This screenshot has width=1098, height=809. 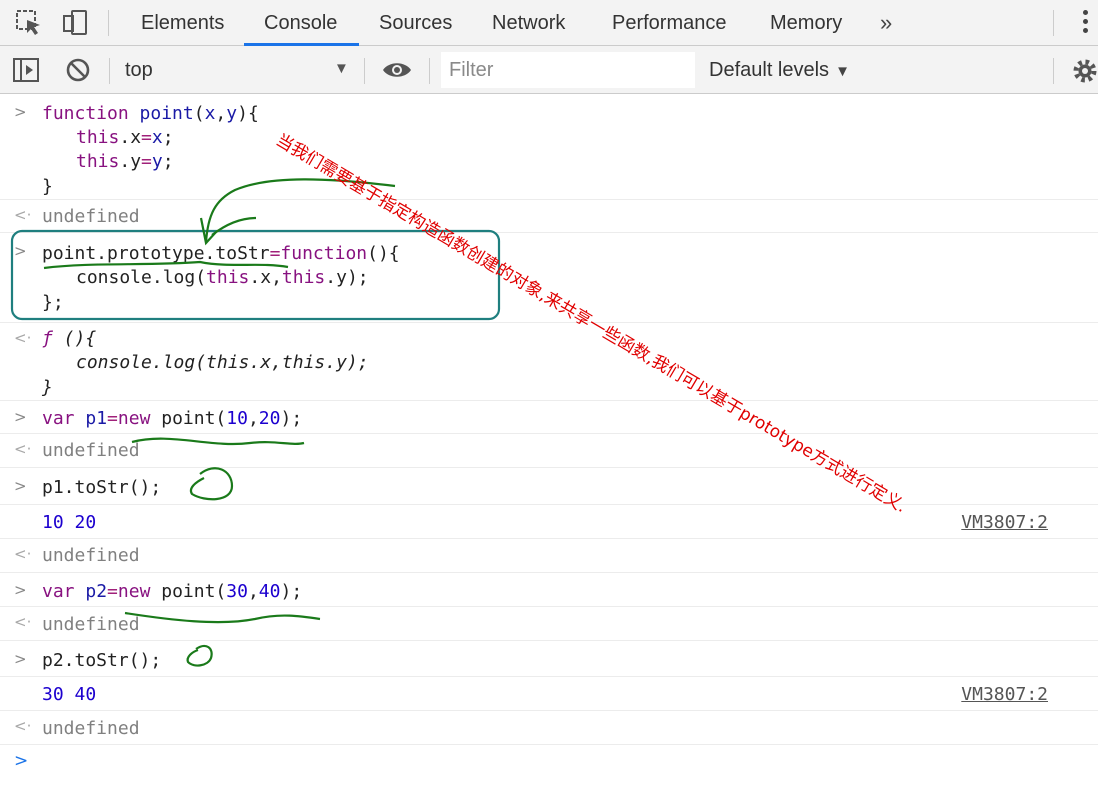 What do you see at coordinates (21, 761) in the screenshot?
I see `prompt-caret-icon: >` at bounding box center [21, 761].